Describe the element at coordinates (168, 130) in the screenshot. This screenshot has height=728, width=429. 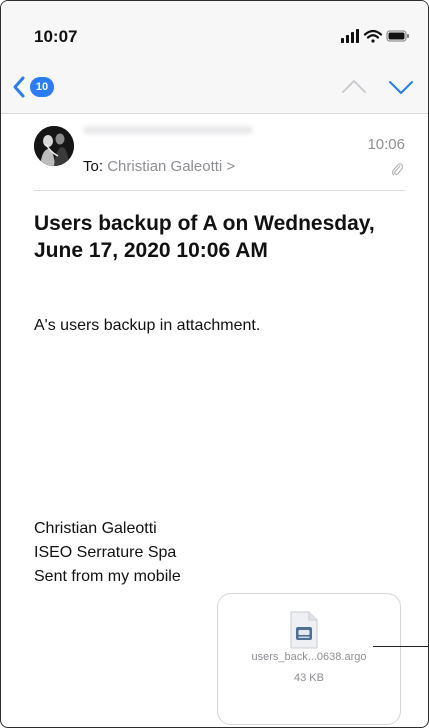
I see `sender-name` at that location.